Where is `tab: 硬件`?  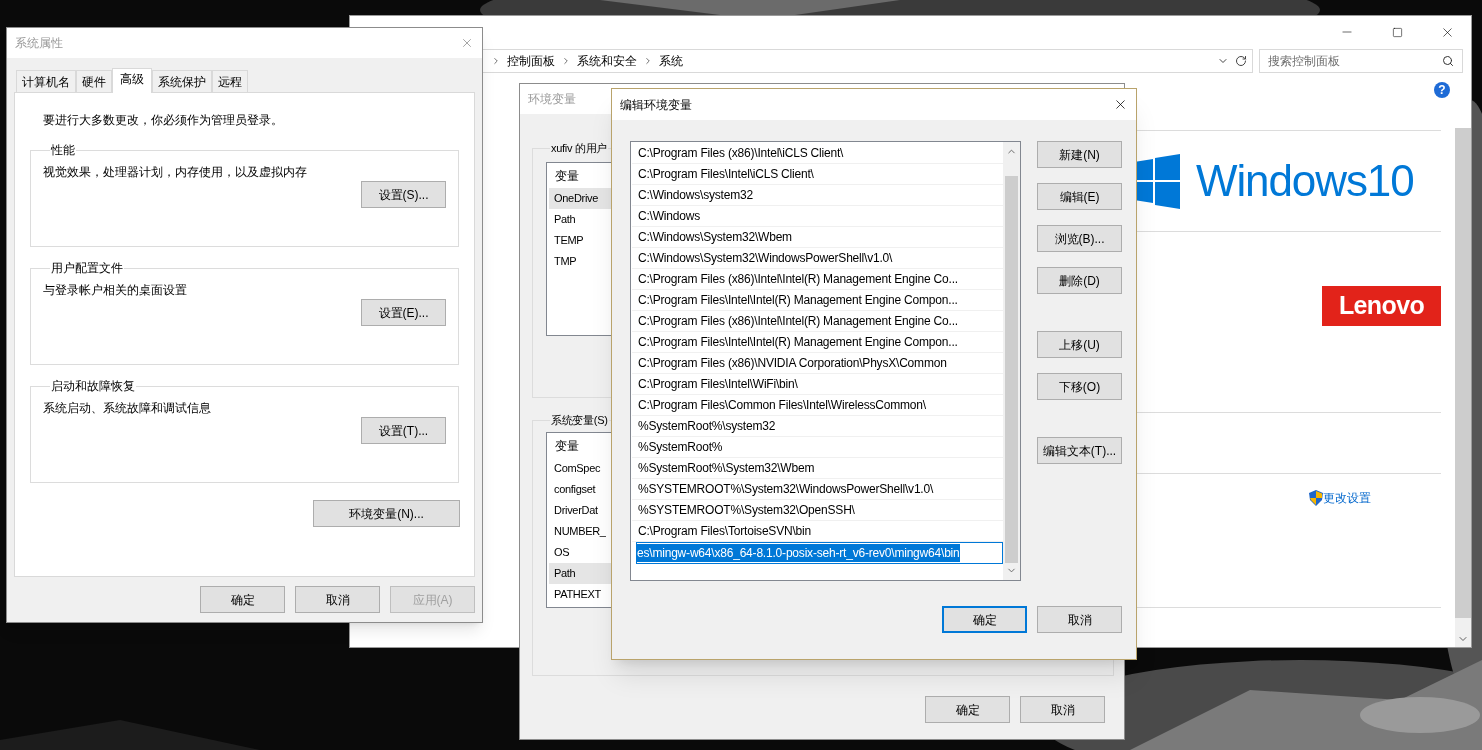
tab: 硬件 is located at coordinates (94, 81).